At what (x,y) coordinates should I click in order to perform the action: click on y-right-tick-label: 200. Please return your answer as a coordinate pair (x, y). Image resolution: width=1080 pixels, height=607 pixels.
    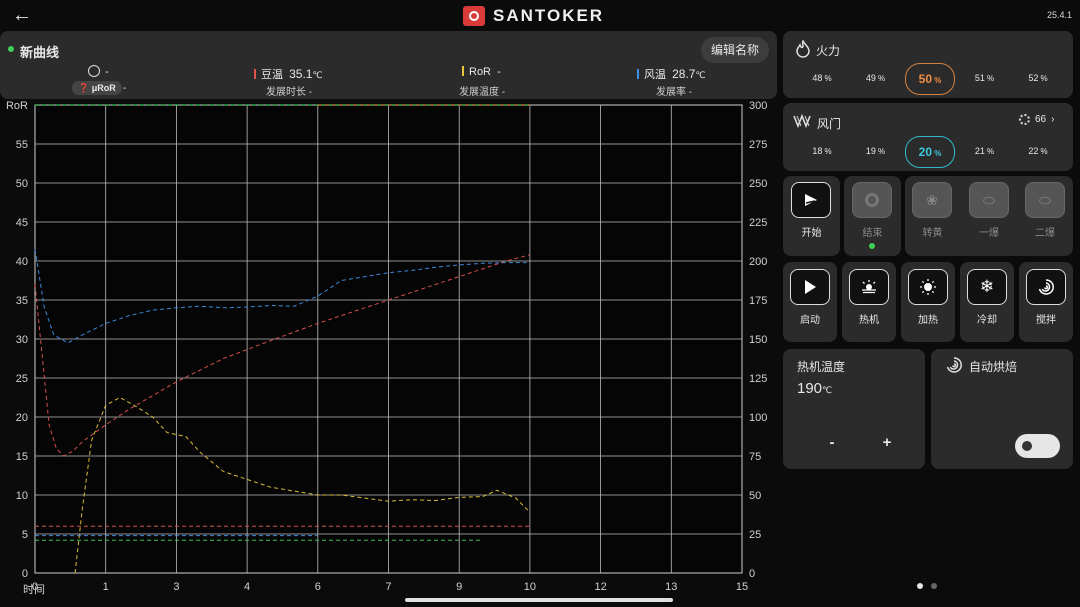
    Looking at the image, I should click on (758, 262).